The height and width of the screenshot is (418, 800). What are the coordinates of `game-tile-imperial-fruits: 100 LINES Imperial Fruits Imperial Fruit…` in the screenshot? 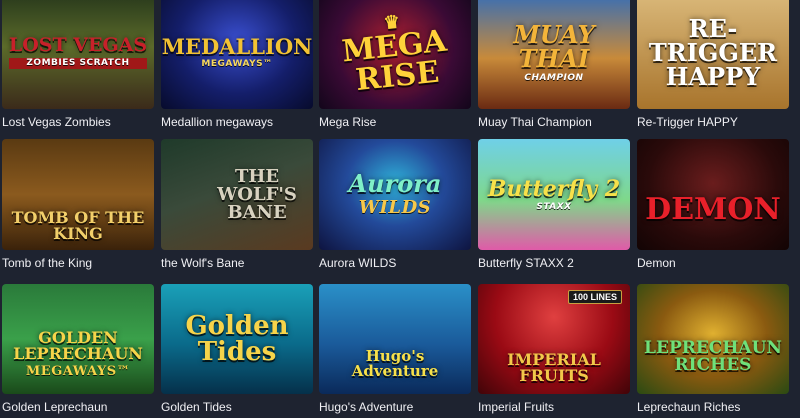 It's located at (554, 349).